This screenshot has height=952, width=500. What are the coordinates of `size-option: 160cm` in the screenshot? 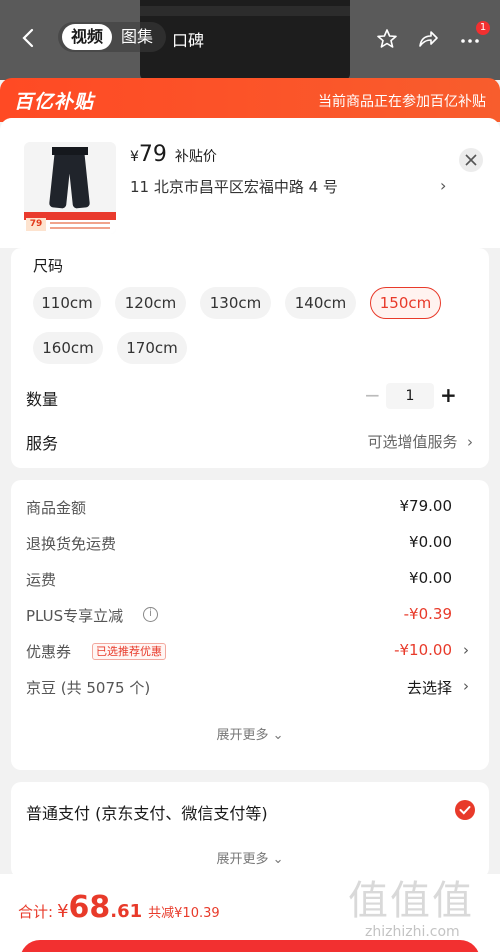 It's located at (68, 348).